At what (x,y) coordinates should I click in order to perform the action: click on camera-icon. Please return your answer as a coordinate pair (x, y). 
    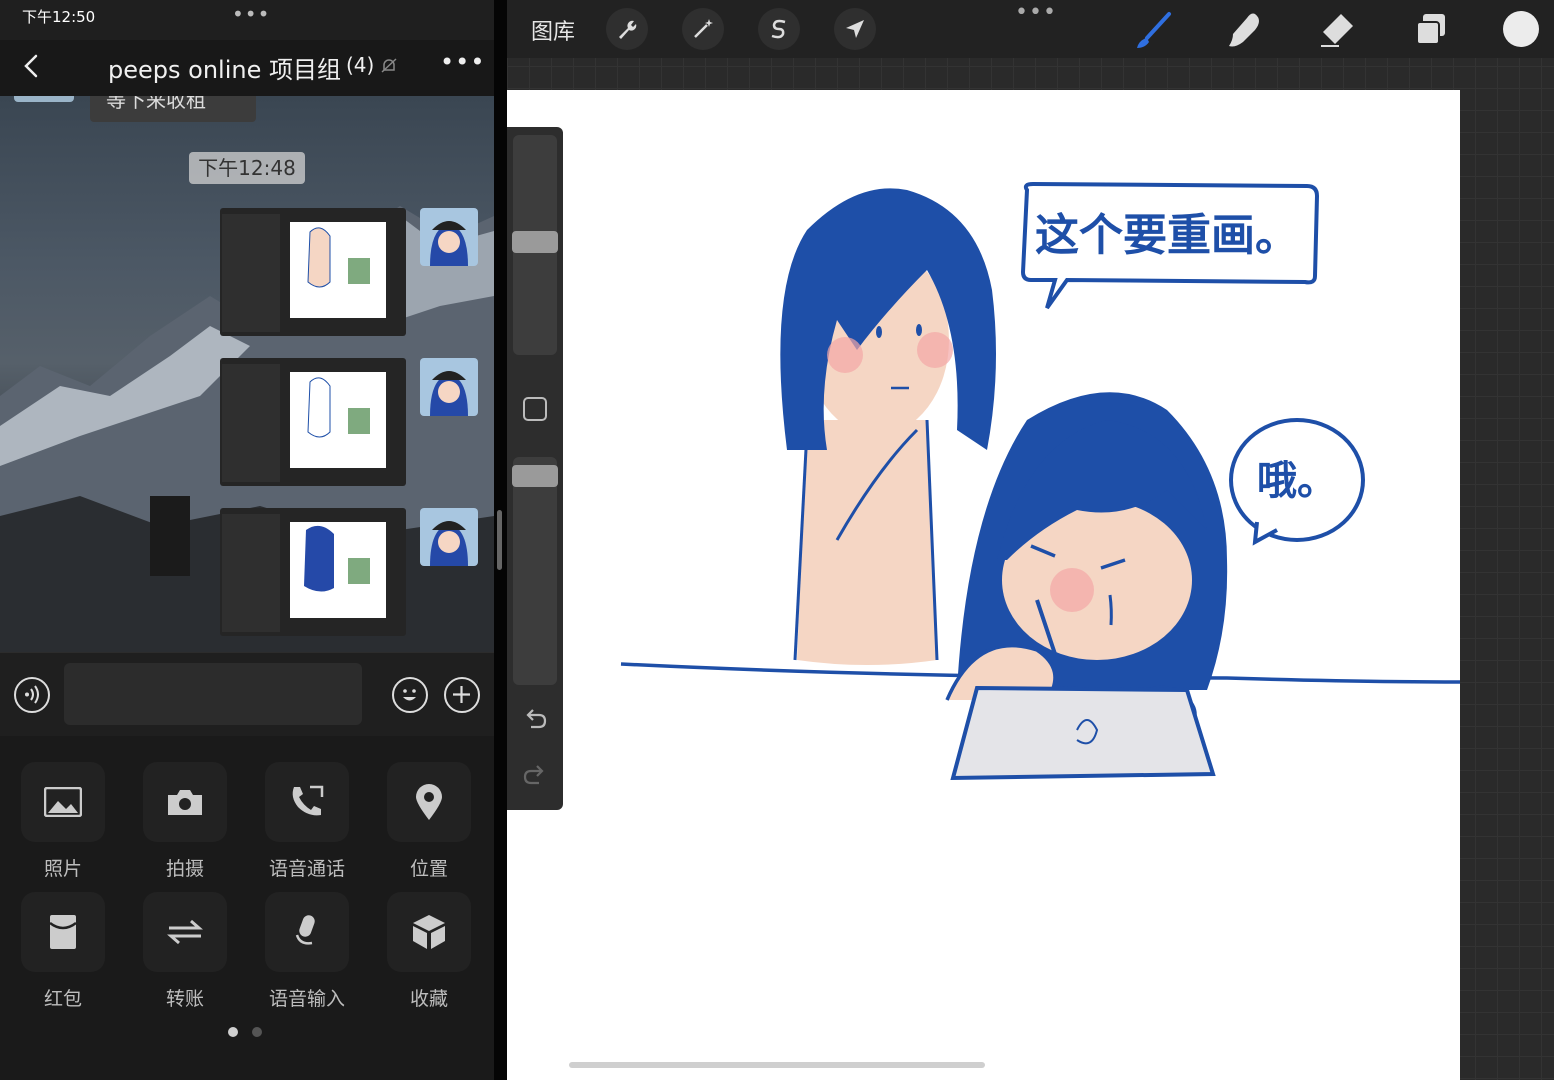
    Looking at the image, I should click on (185, 802).